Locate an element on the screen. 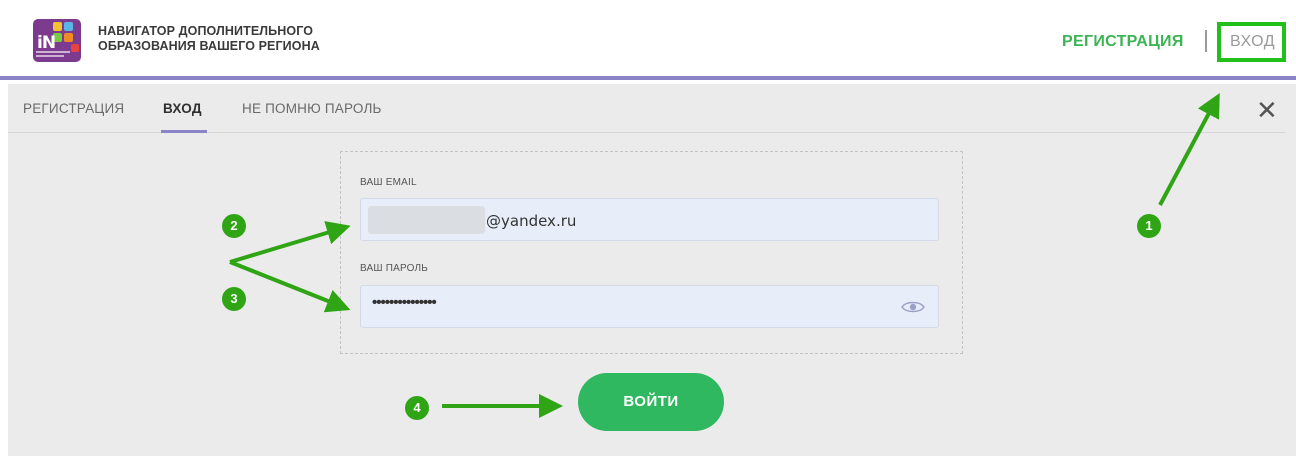 This screenshot has height=456, width=1296. eye-icon is located at coordinates (913, 307).